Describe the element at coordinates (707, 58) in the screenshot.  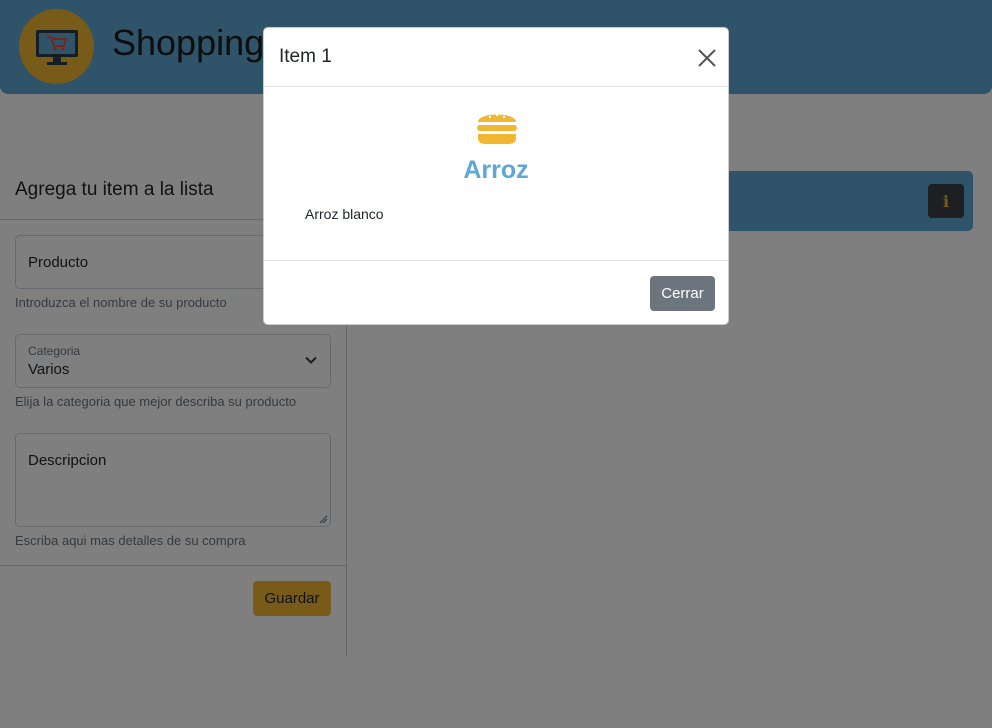
I see `close-icon` at that location.